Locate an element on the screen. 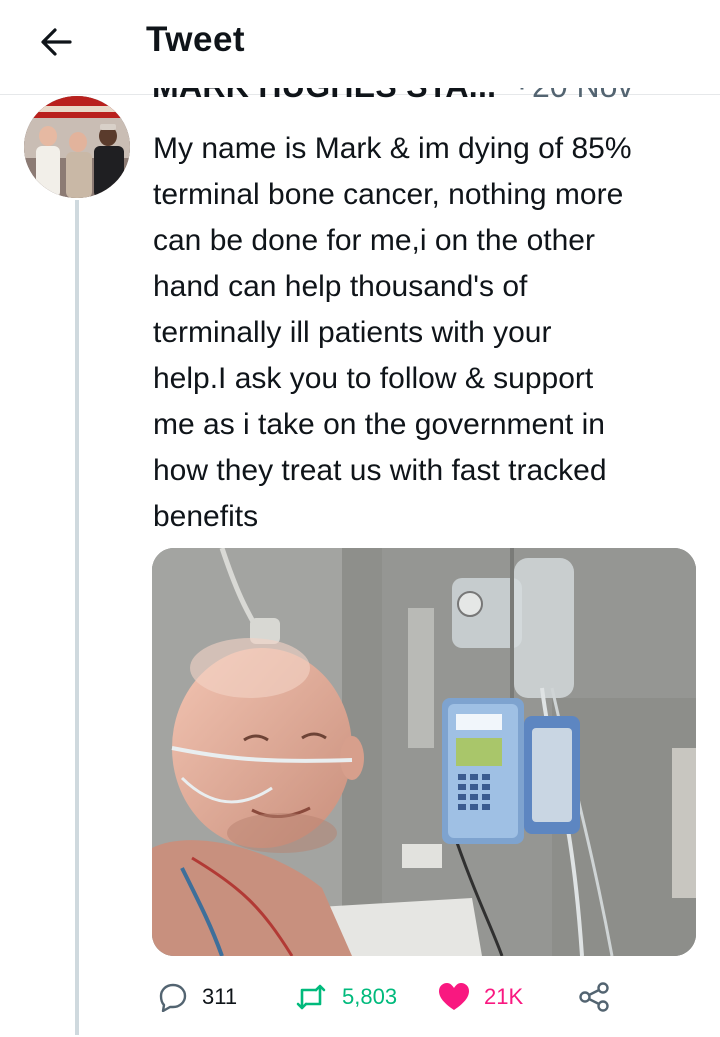  arrow-left-icon is located at coordinates (56, 42).